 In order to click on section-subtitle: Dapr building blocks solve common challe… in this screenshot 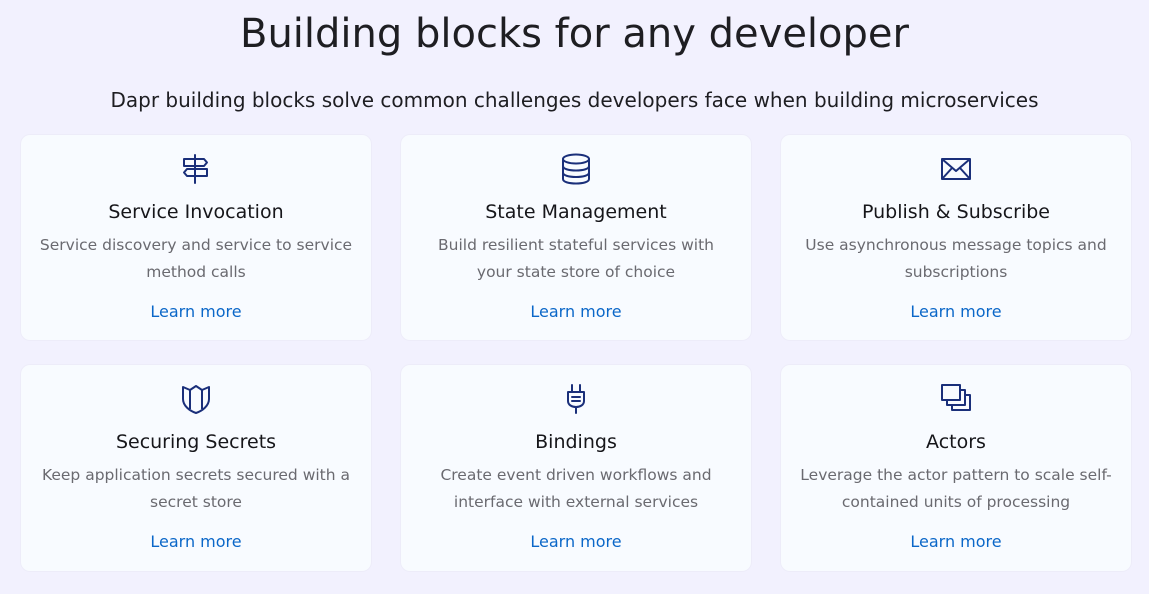, I will do `click(574, 100)`.